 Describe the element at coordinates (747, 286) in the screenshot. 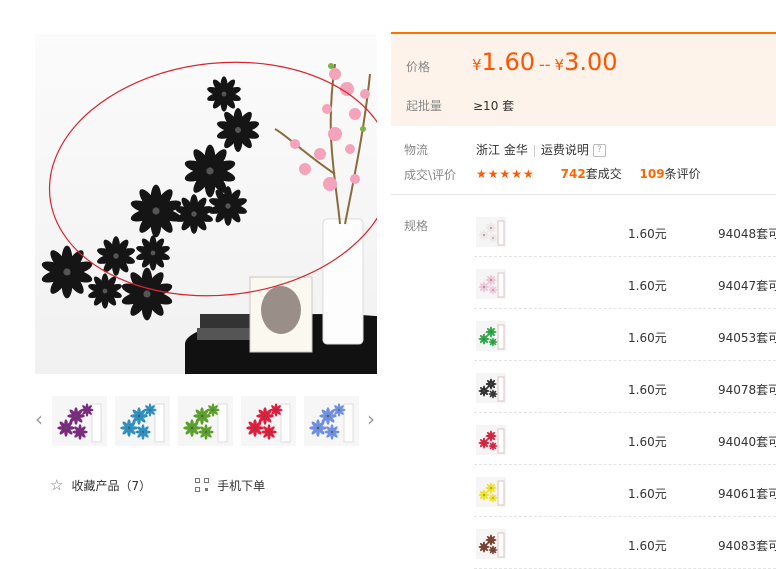

I see `spec-stock: 94047套可` at that location.